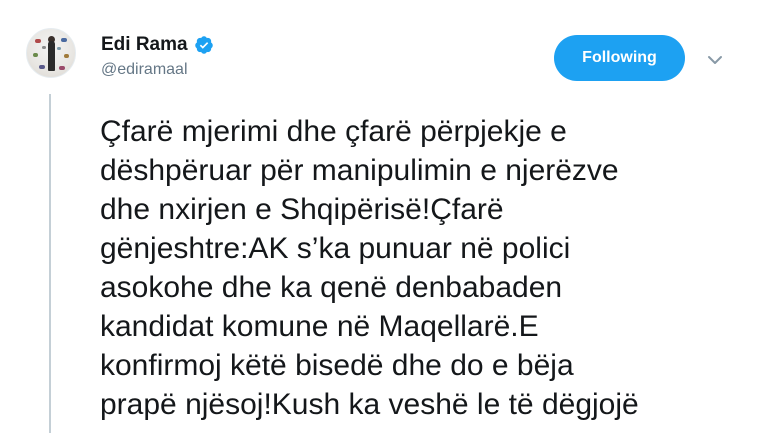 Image resolution: width=772 pixels, height=433 pixels. I want to click on chevron-down-icon, so click(715, 60).